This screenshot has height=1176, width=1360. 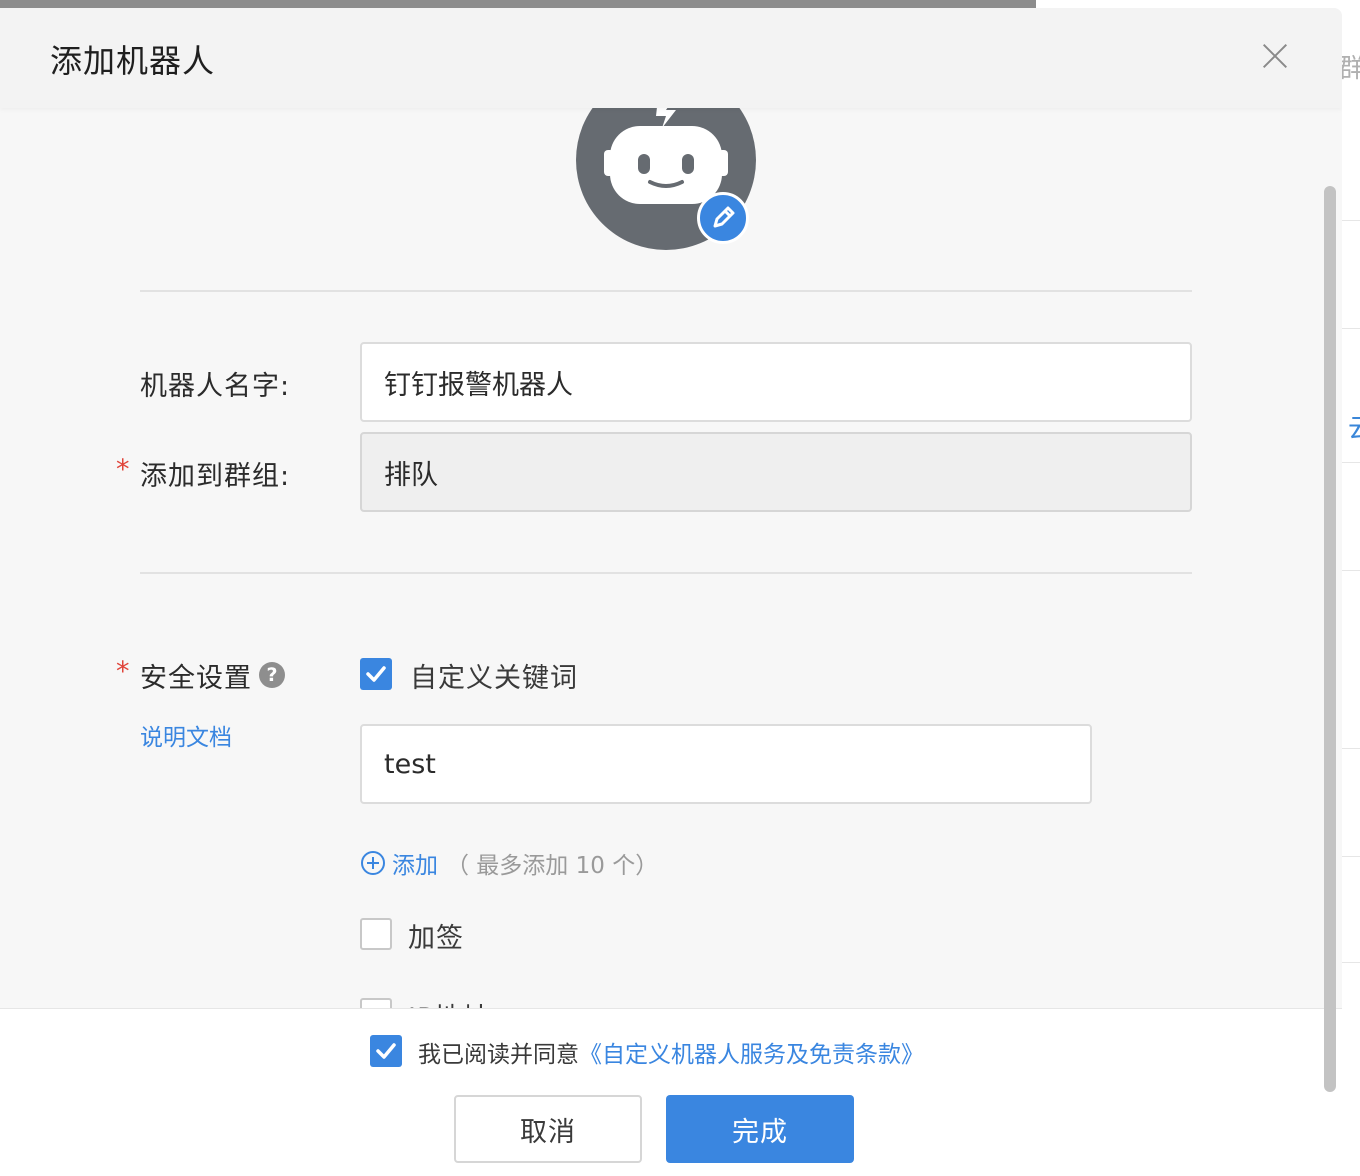 I want to click on add-keyword-button: 添加 （ 最多添加 10 个）, so click(x=509, y=863).